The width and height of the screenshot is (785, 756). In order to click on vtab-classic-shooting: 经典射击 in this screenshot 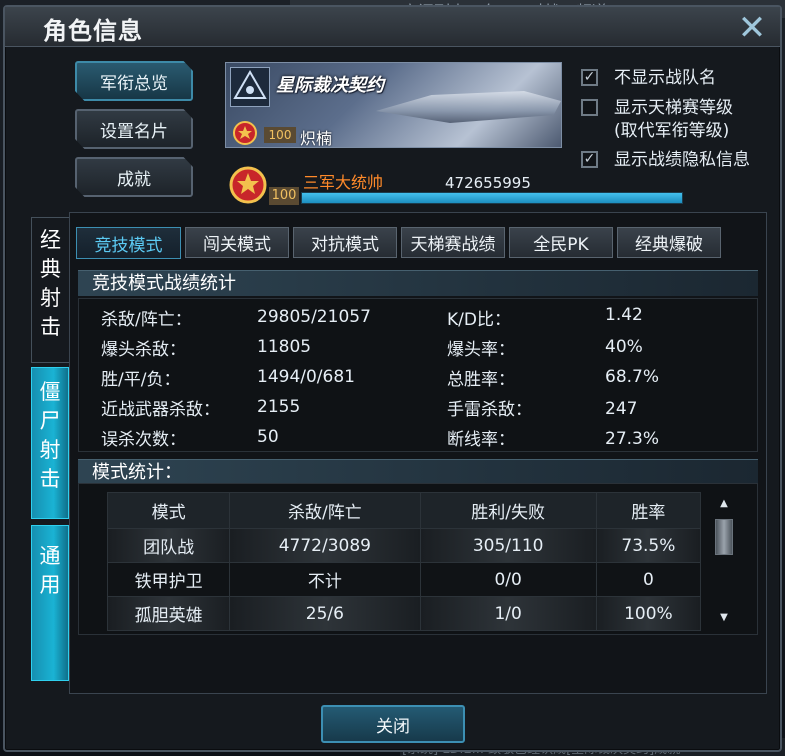, I will do `click(50, 290)`.